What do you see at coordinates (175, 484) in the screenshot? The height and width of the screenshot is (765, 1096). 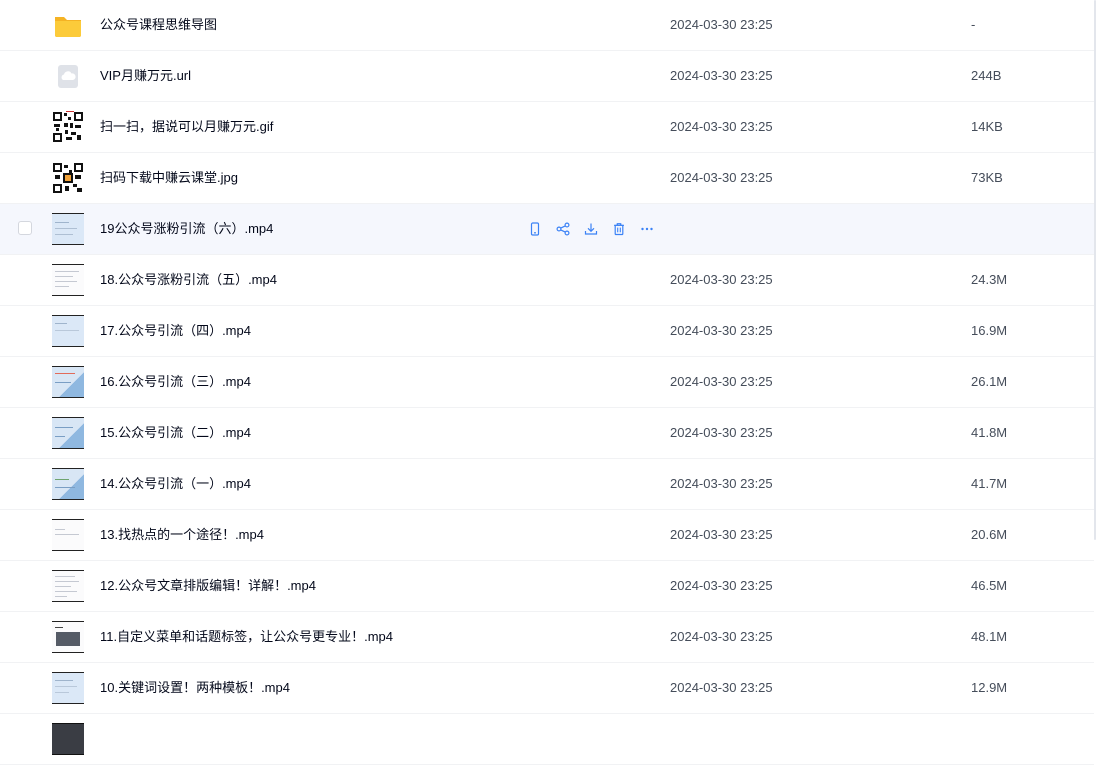 I see `file-name: 14.公众号引流（一）.mp4` at bounding box center [175, 484].